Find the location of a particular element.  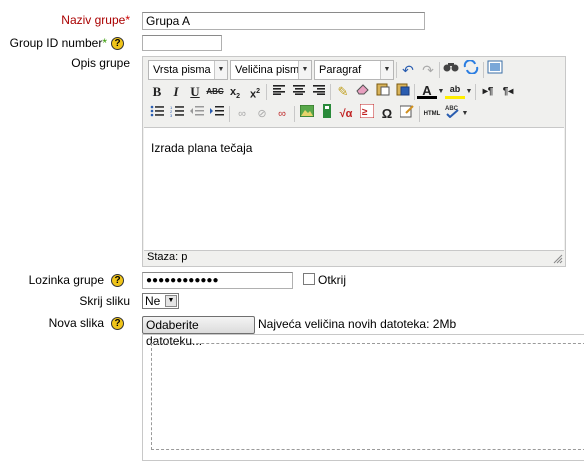

font-size-select: Veličina pisma ▼ is located at coordinates (271, 70).